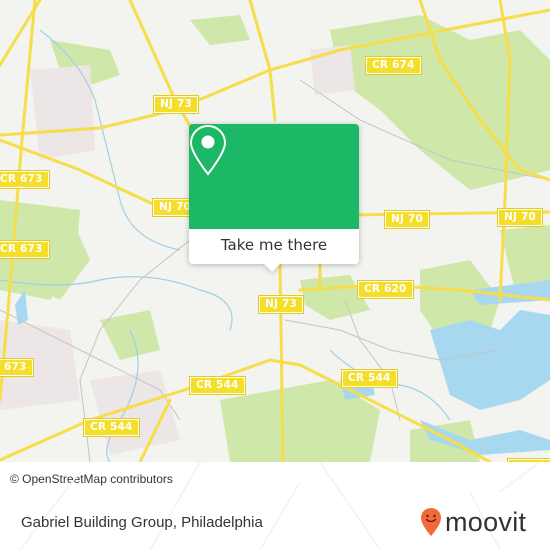 Image resolution: width=550 pixels, height=550 pixels. I want to click on take-me-there-button: Take me there, so click(274, 245).